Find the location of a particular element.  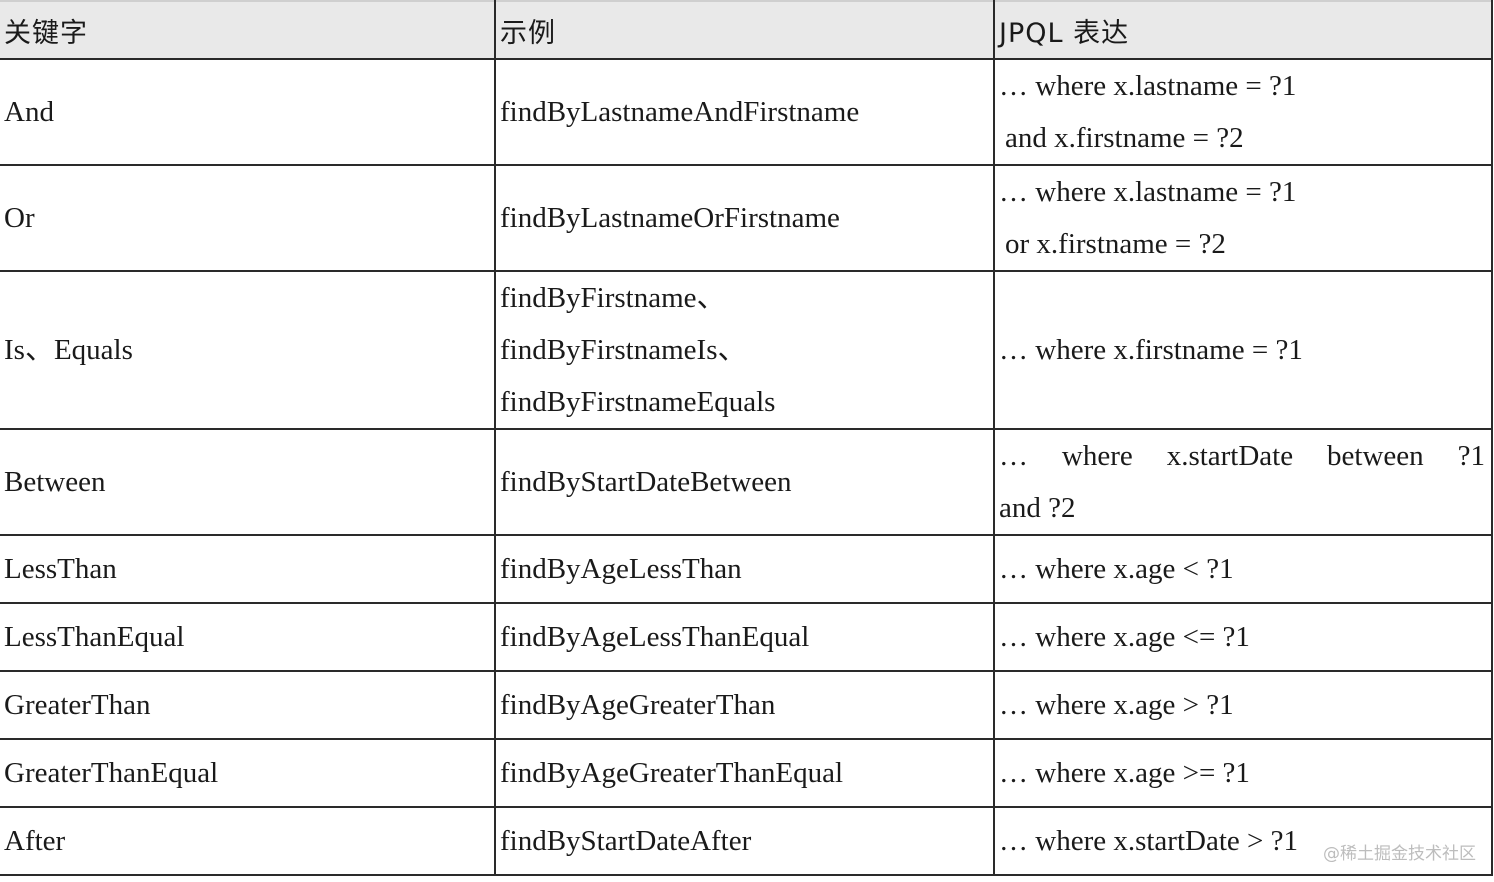

cell-keyword: LessThanEqual is located at coordinates (248, 637).